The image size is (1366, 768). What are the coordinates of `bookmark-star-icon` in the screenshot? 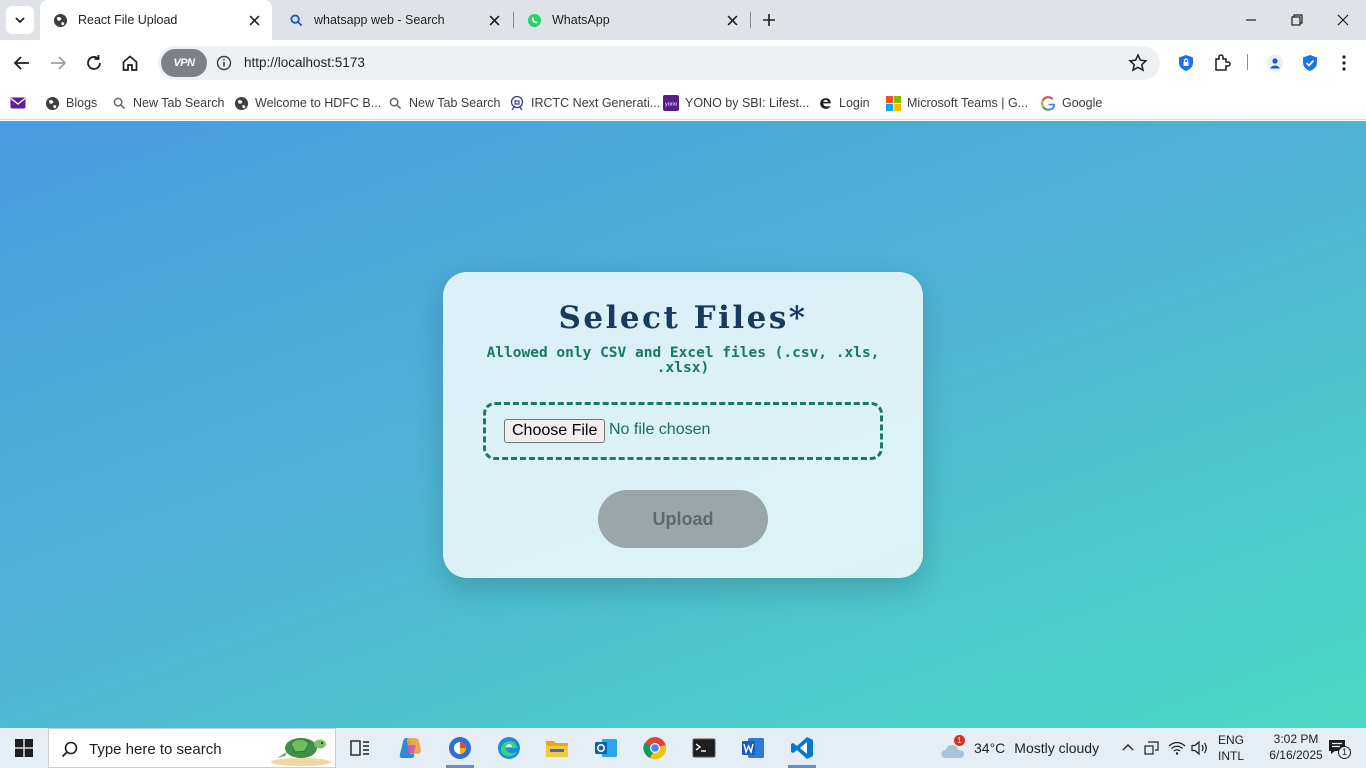 It's located at (1138, 63).